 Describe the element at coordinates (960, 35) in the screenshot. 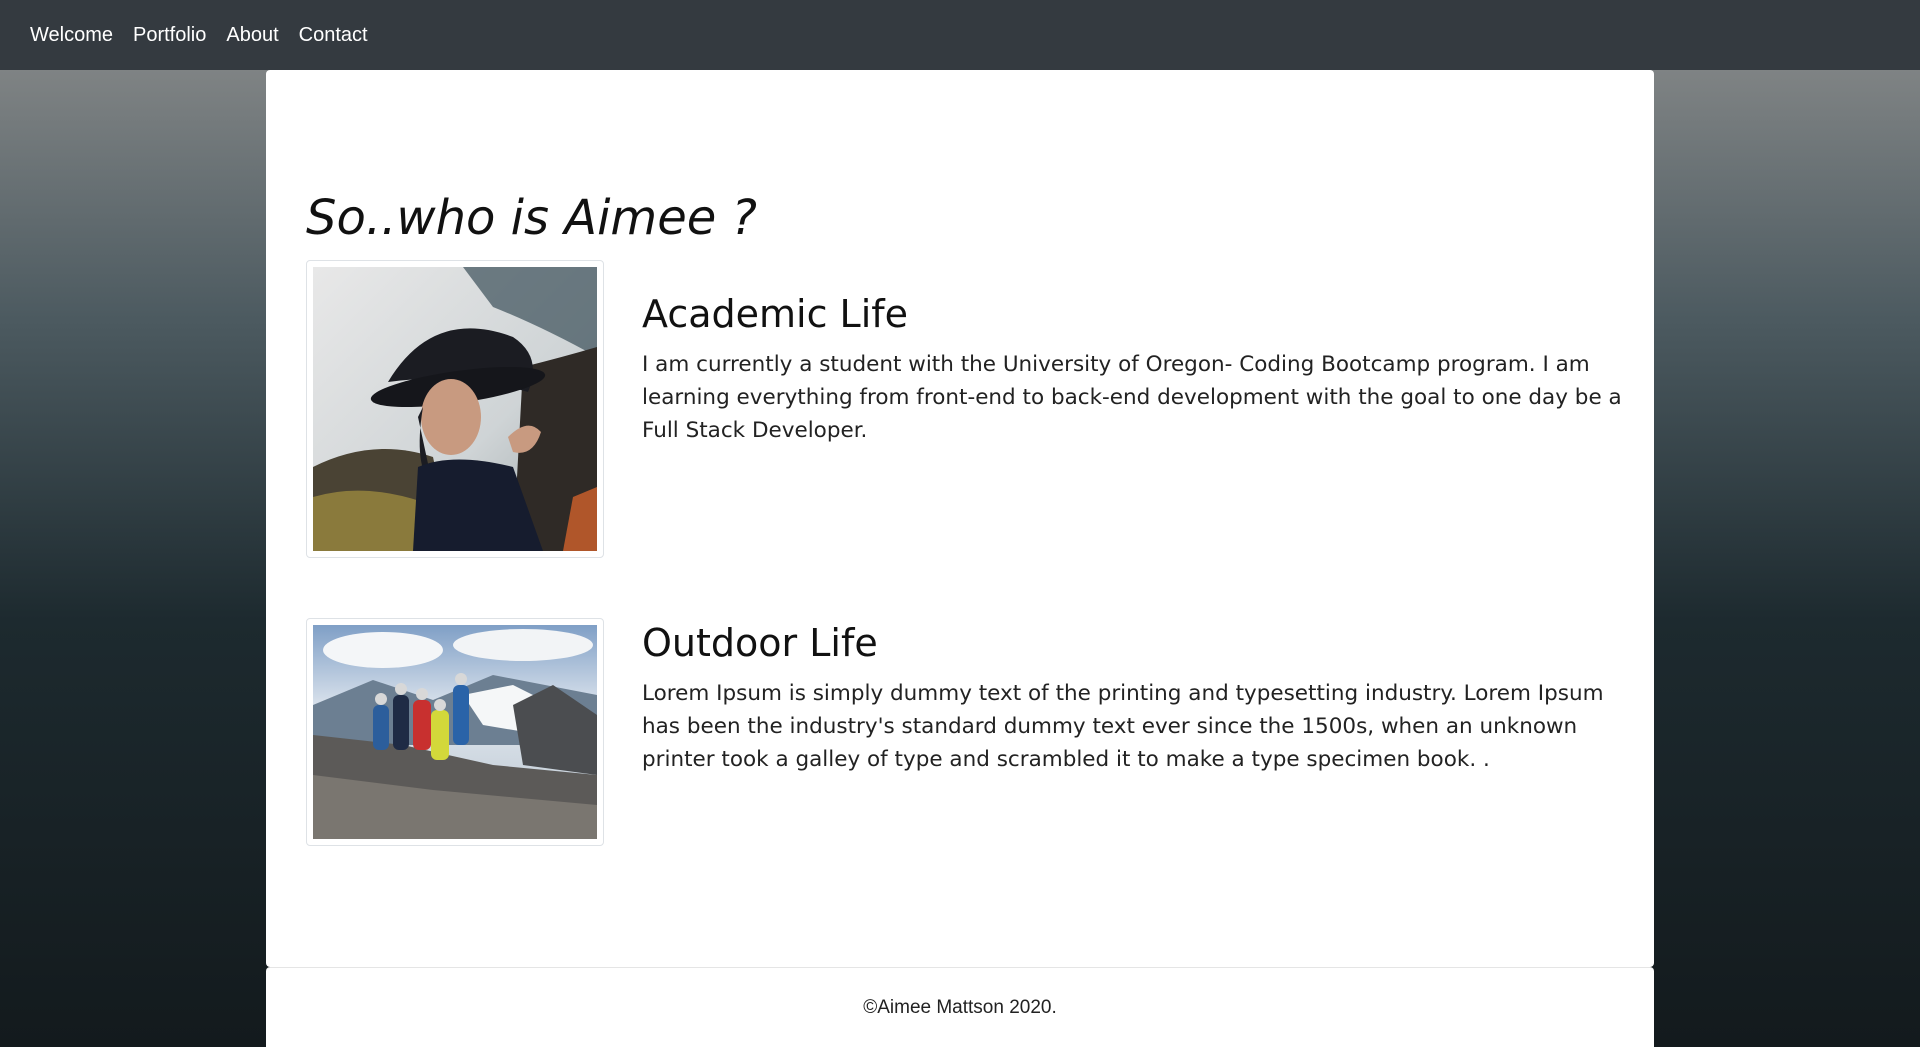

I see `top-navbar: Welcome Portfolio About Contact` at that location.